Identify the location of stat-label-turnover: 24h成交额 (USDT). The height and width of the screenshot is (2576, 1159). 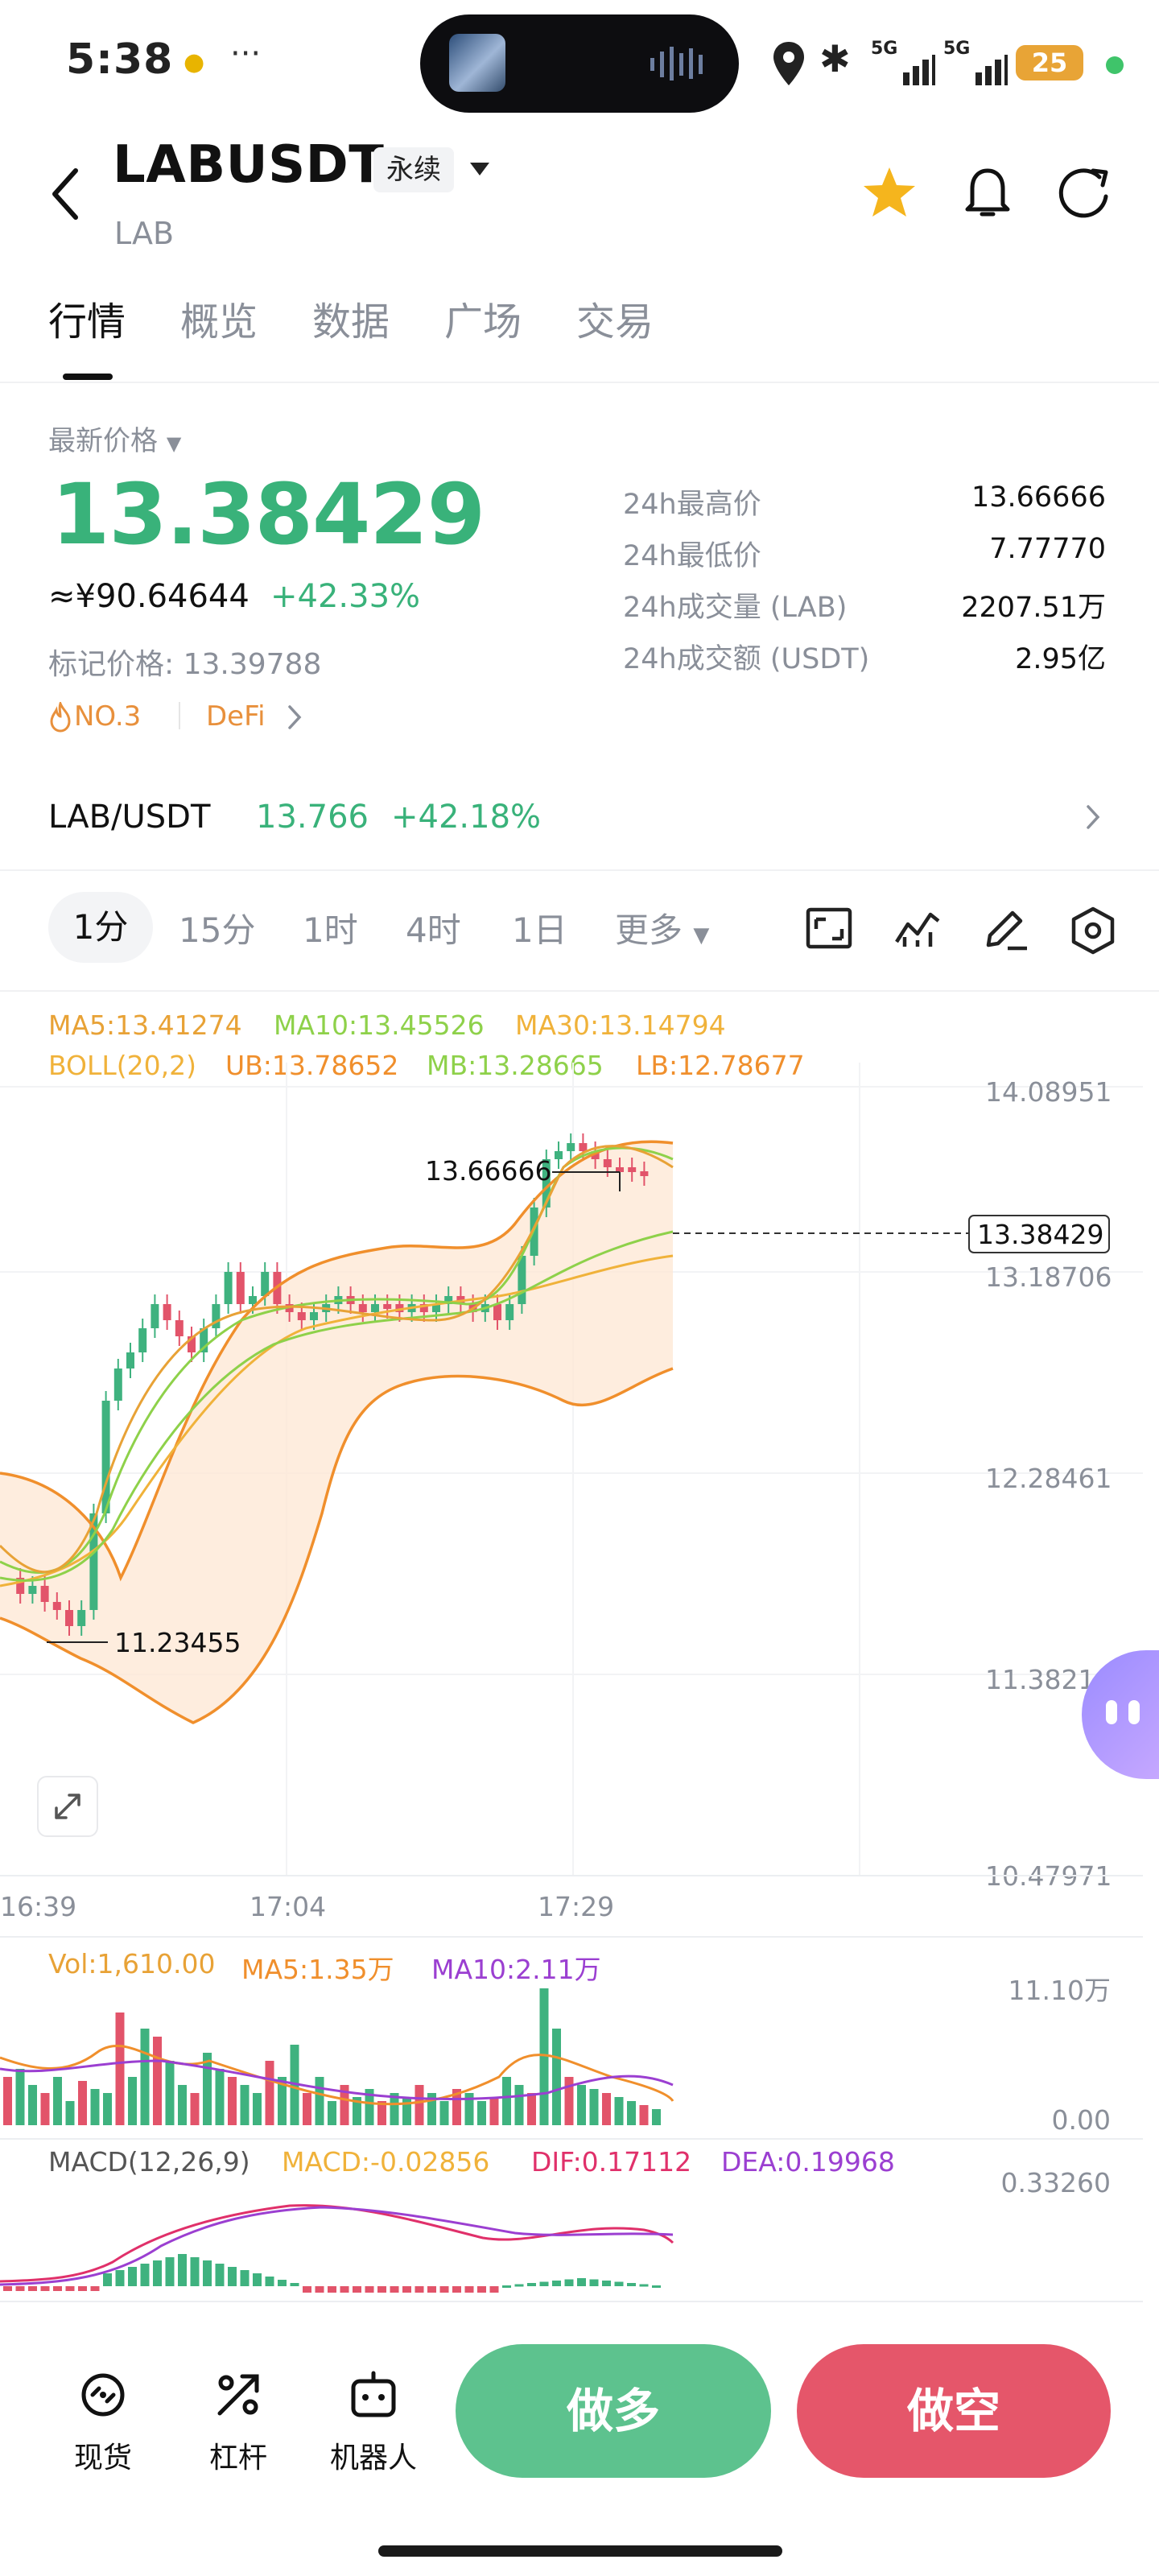
(746, 659).